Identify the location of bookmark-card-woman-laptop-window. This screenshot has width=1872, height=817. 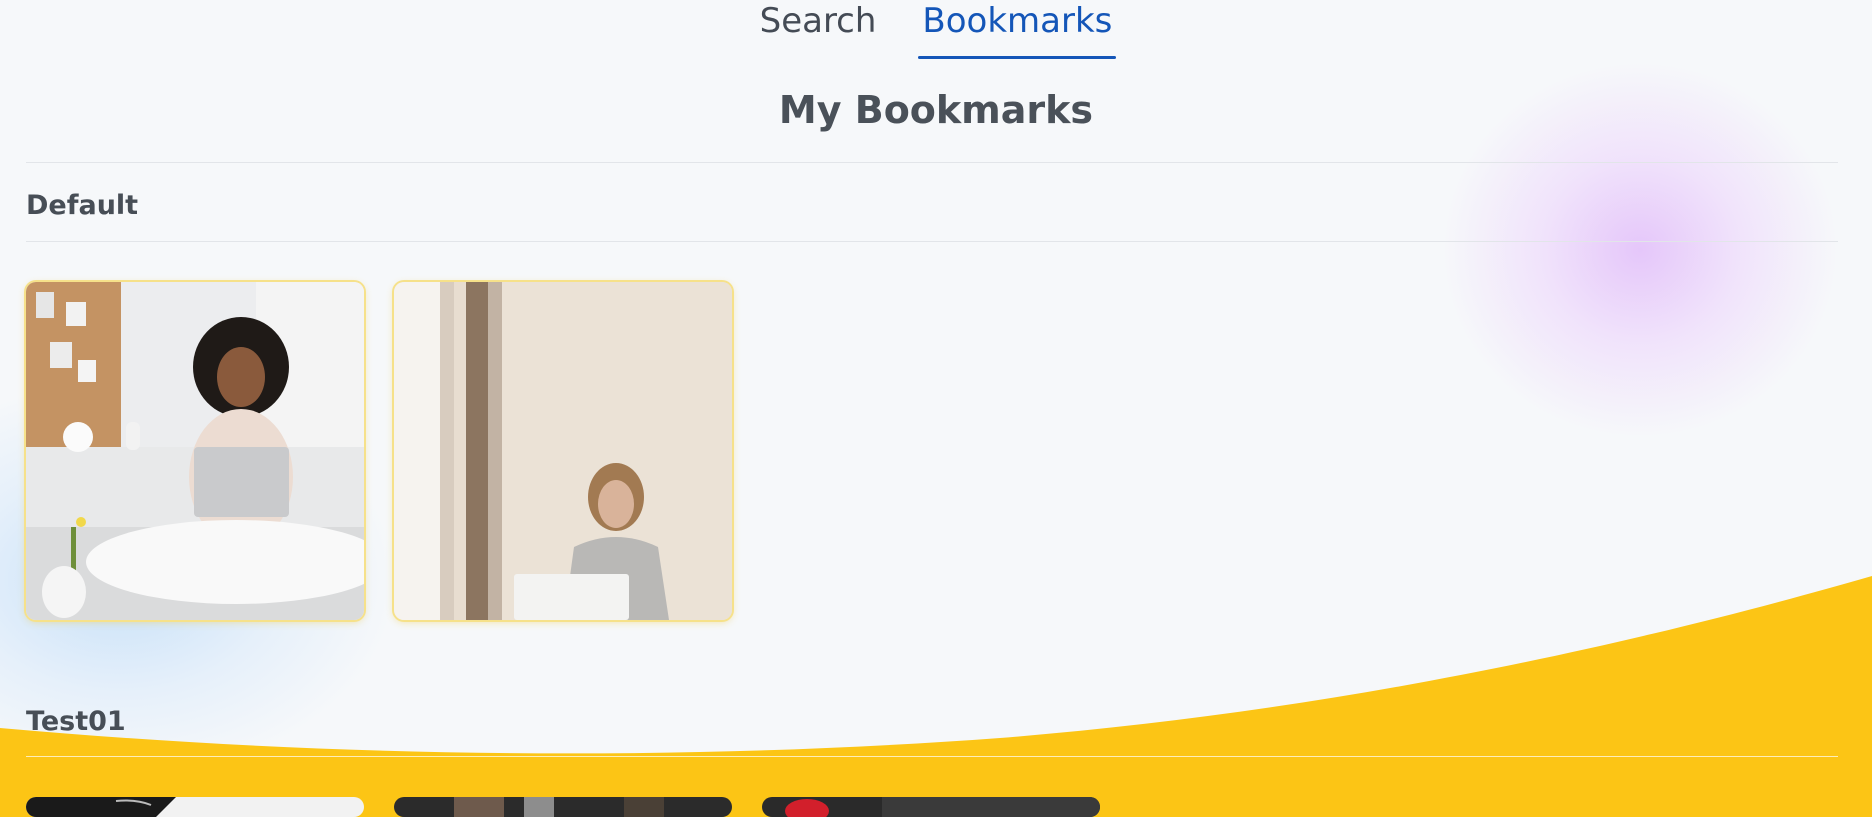
(563, 451).